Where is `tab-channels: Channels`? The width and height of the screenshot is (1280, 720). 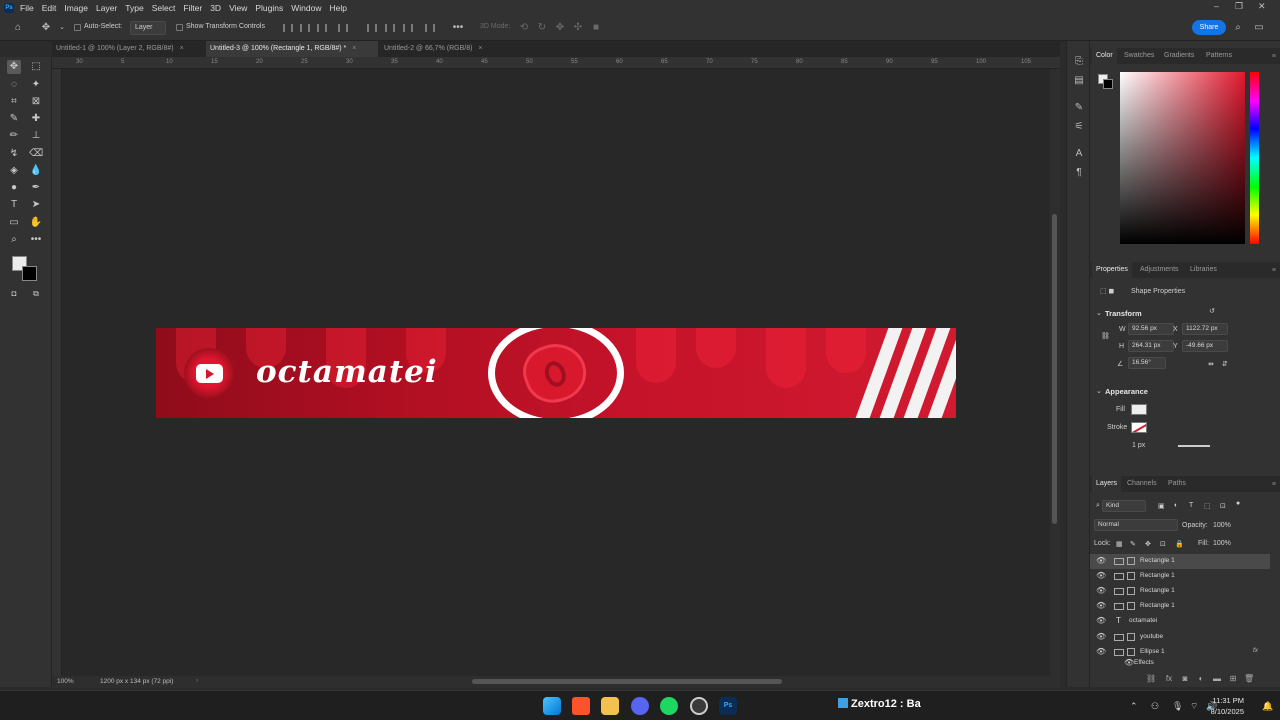
tab-channels: Channels is located at coordinates (1142, 484).